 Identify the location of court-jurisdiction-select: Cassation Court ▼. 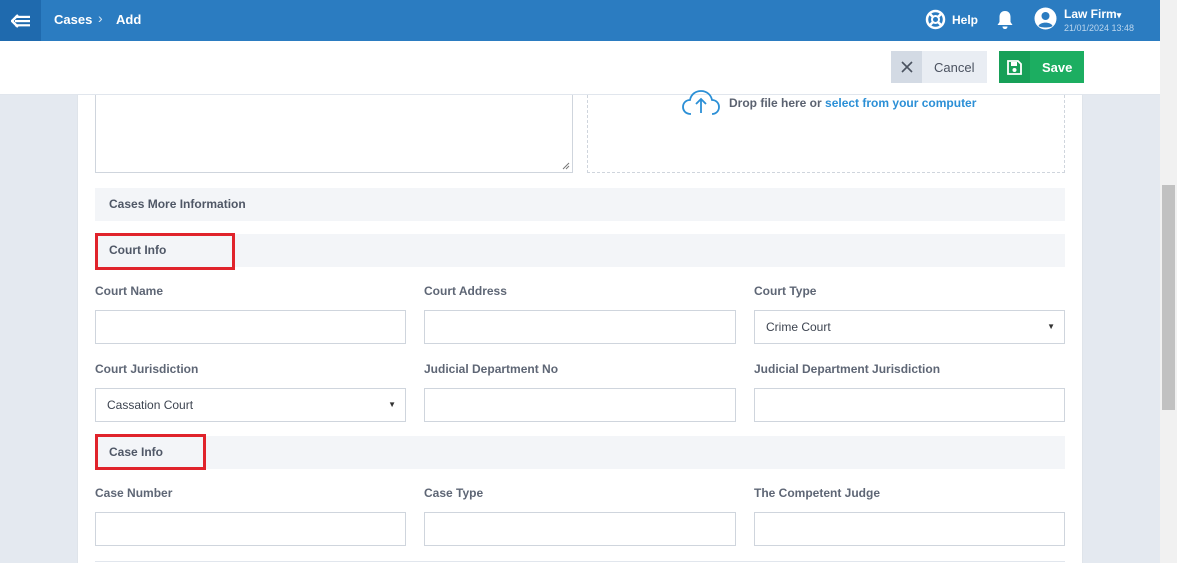
(250, 405).